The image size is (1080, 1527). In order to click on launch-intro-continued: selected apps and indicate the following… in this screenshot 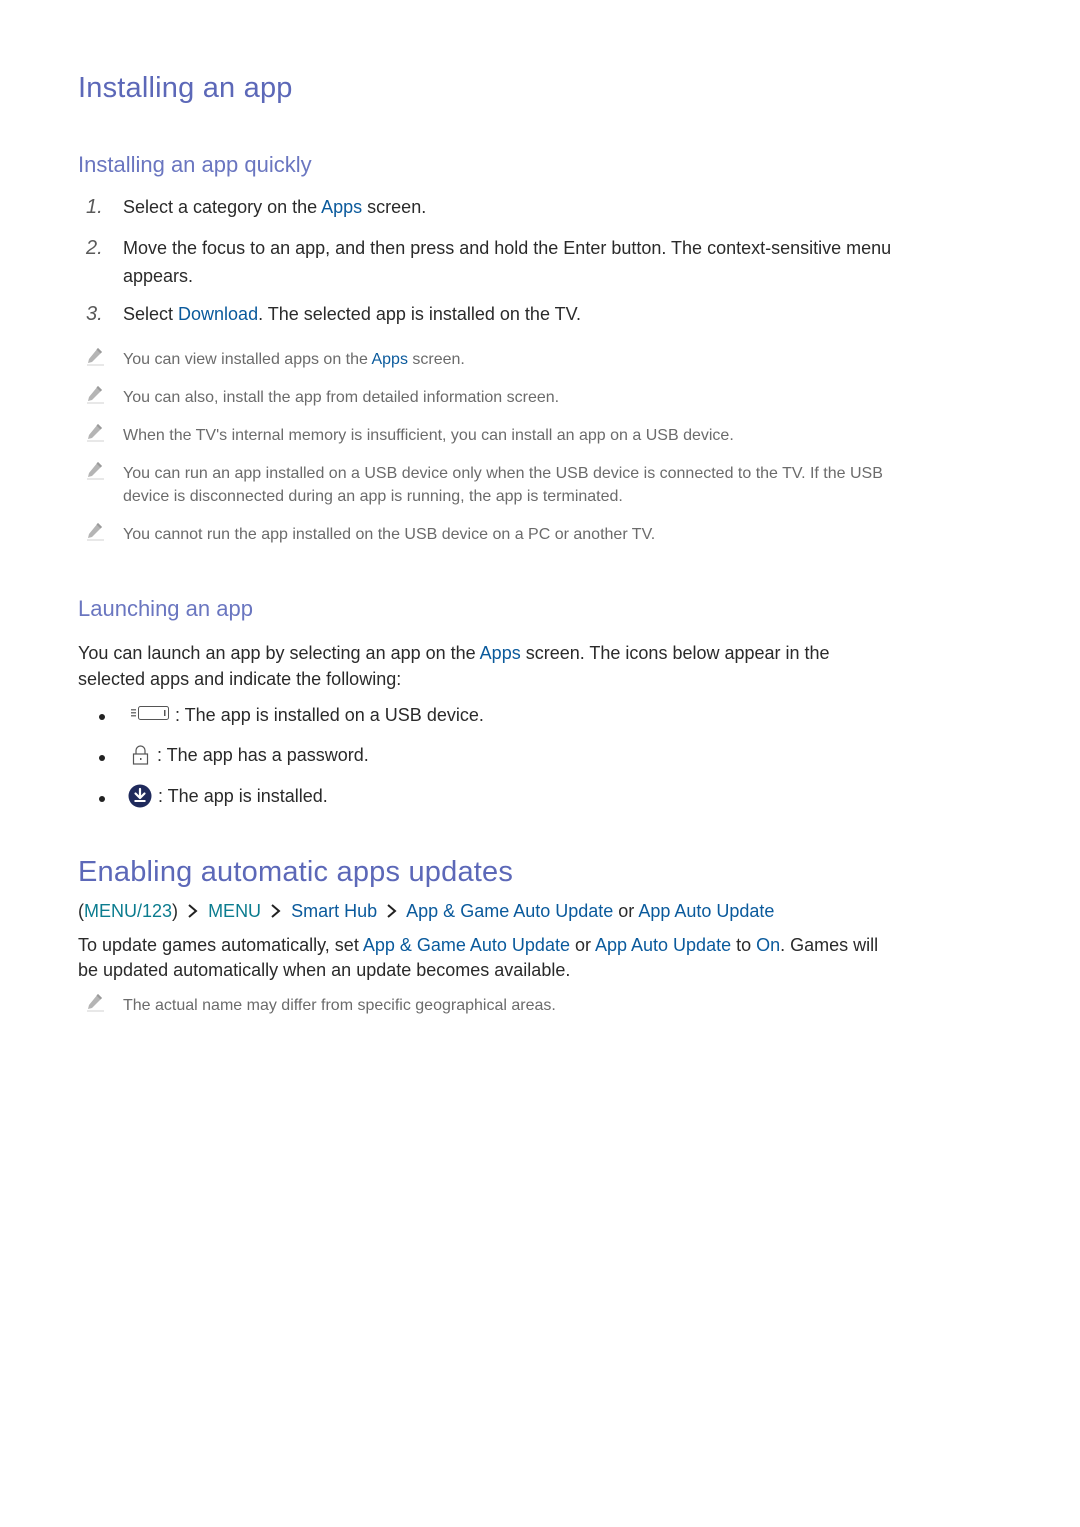, I will do `click(240, 679)`.